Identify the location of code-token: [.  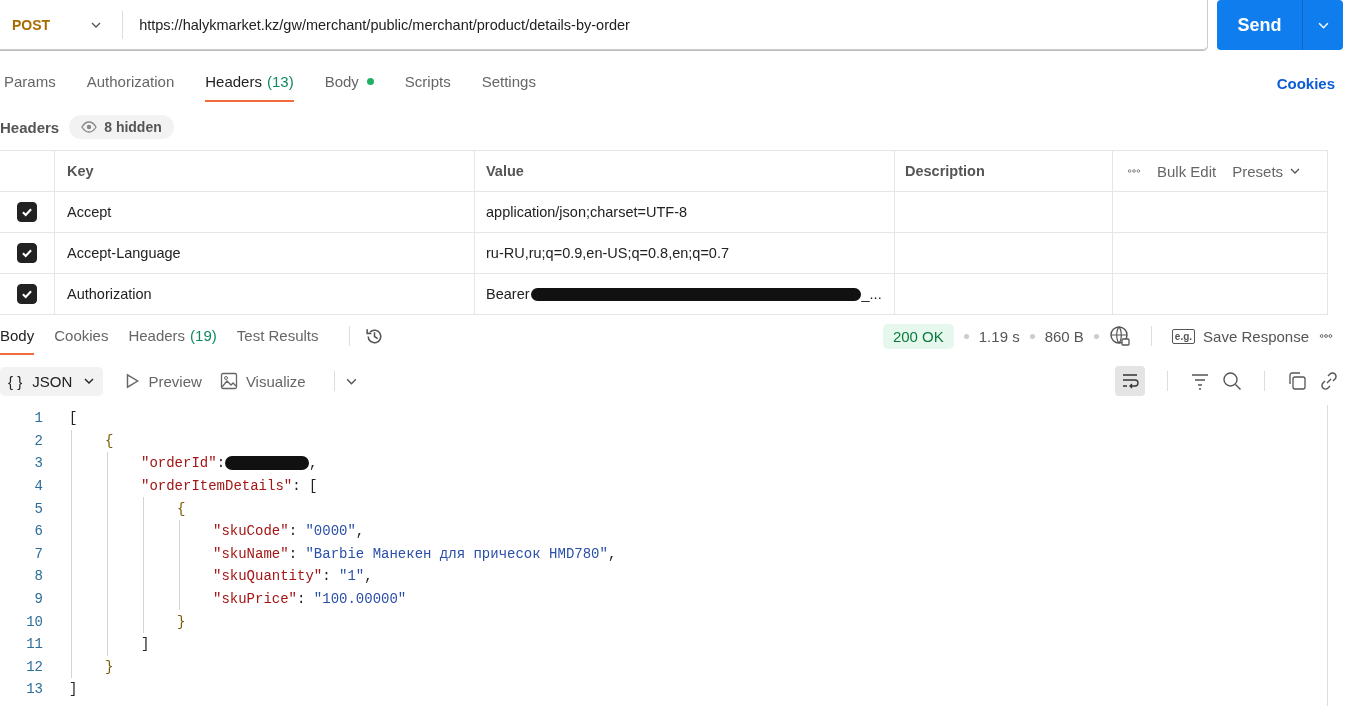
(73, 418).